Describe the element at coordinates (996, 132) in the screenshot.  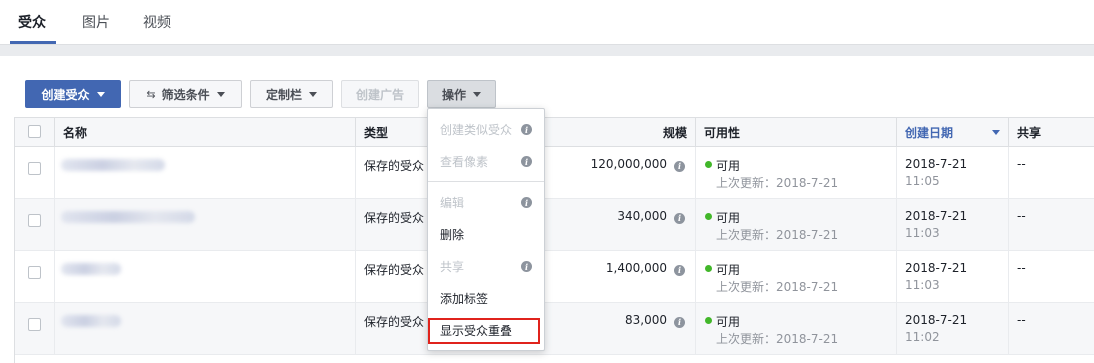
I see `sort-descending-icon` at that location.